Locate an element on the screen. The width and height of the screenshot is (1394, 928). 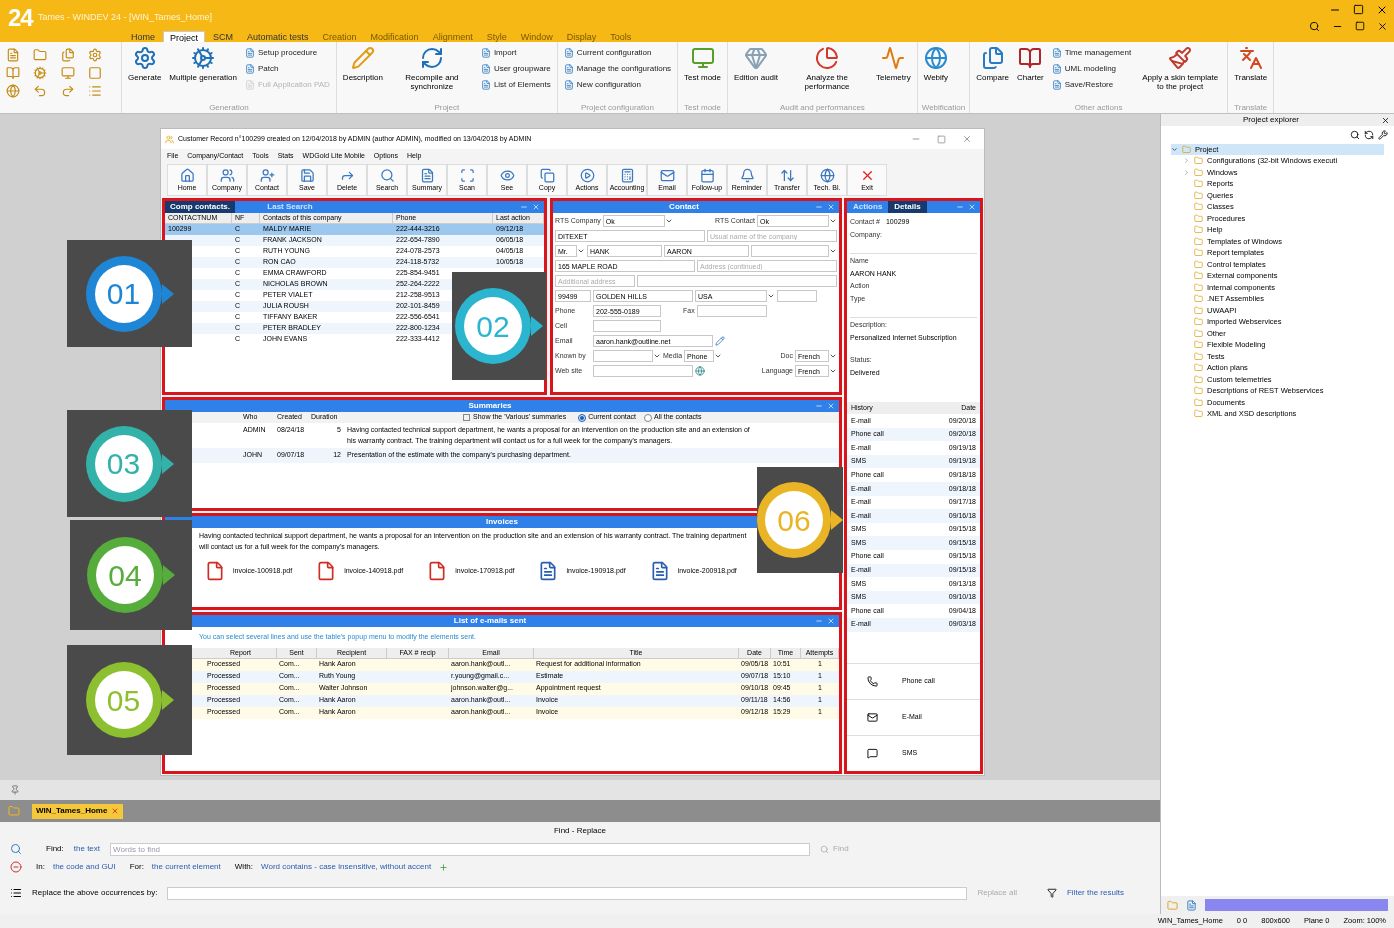
ribbon-menu-item: List of Elements is located at coordinates (515, 84).